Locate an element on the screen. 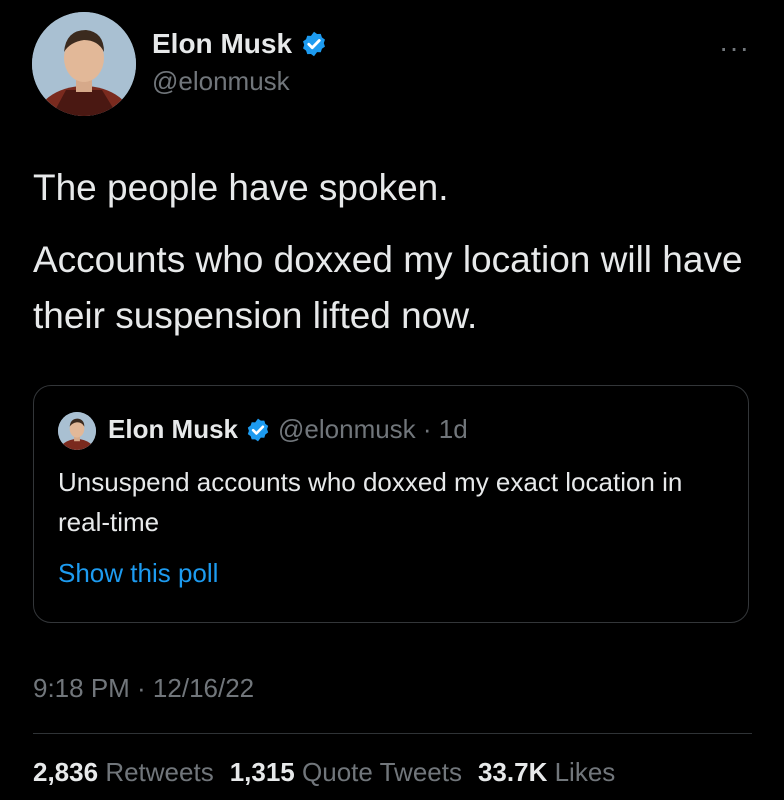  tweet-timestamp: 9:18 PM · 12/16/22 is located at coordinates (143, 688).